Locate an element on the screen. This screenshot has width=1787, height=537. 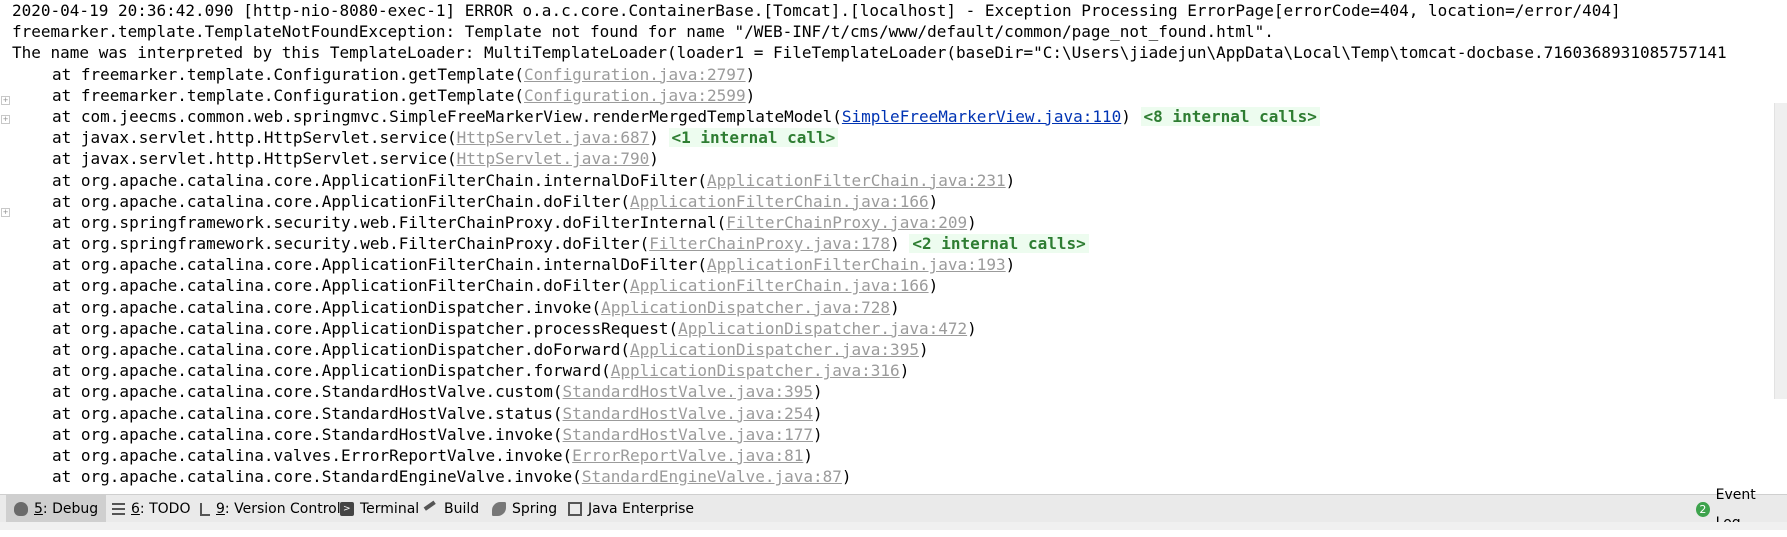
tool-window-event-log: 2 Event Log is located at coordinates (1737, 509).